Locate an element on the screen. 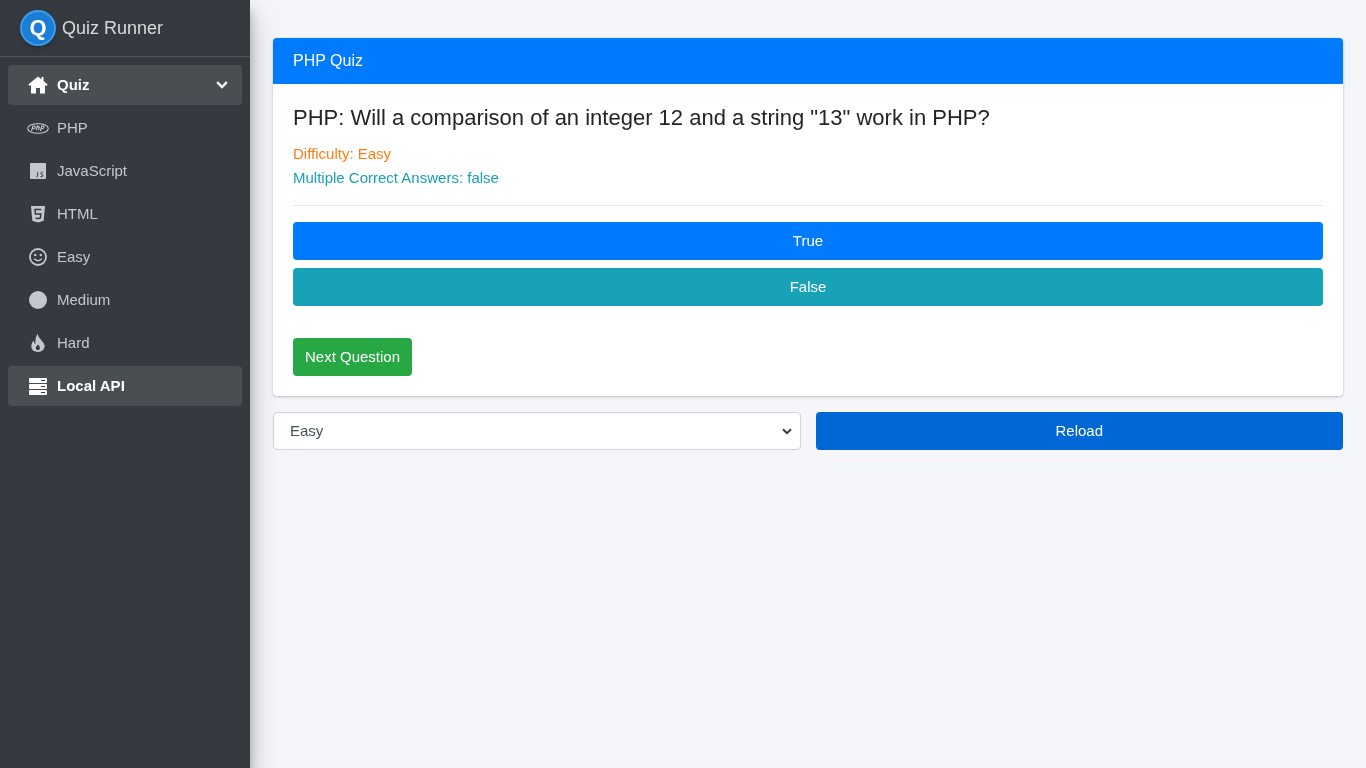 The height and width of the screenshot is (768, 1366). question-text: PHP: Will a comparison of an integer 12 and a string "13" work in PHP? is located at coordinates (641, 118).